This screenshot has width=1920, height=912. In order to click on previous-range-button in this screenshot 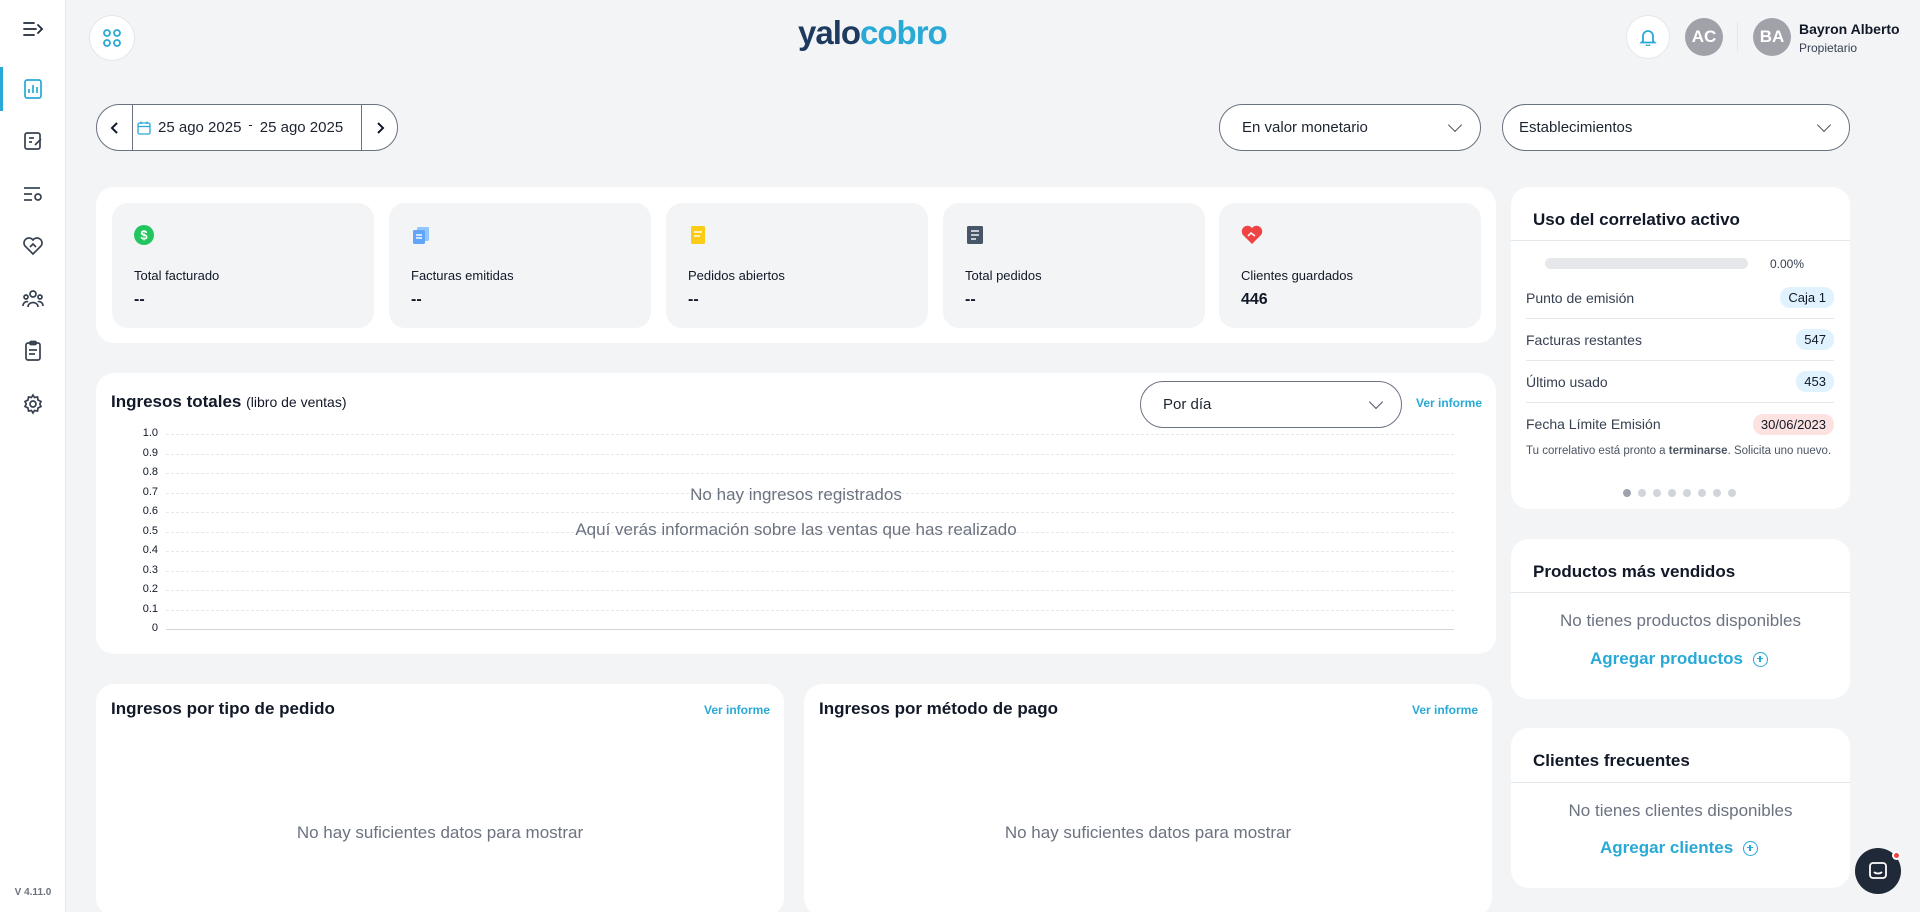, I will do `click(115, 127)`.